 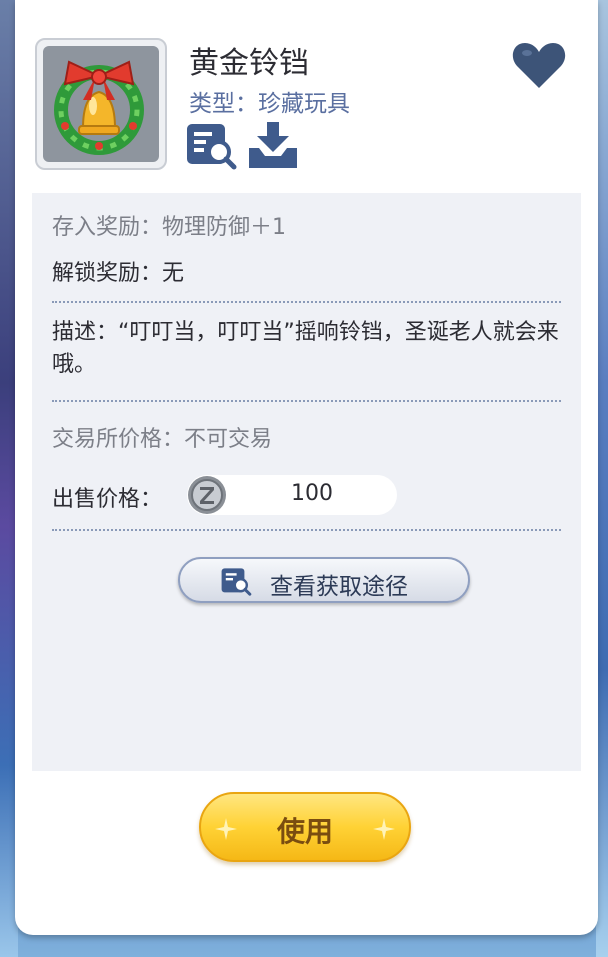 I want to click on item-image, so click(x=101, y=104).